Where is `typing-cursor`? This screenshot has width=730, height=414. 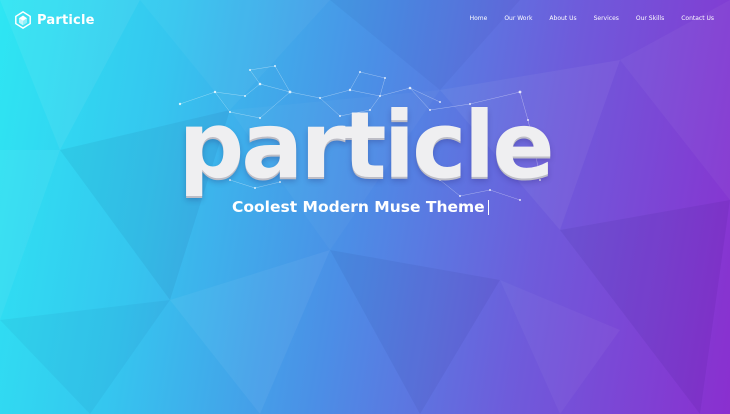 typing-cursor is located at coordinates (488, 207).